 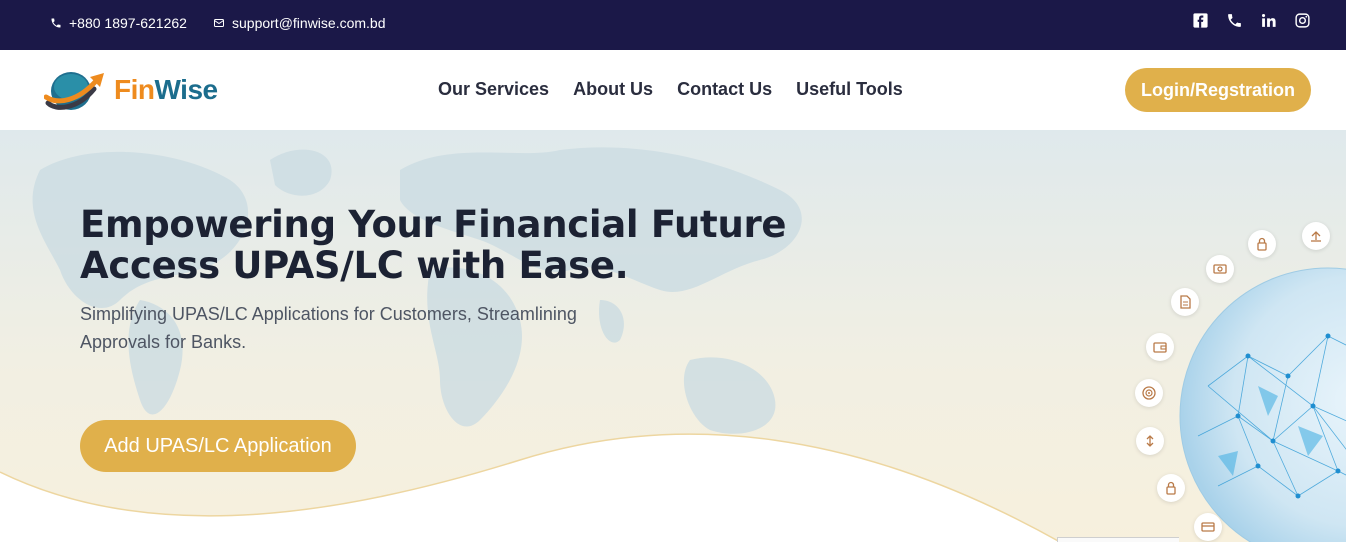 I want to click on cash-icon, so click(x=1220, y=269).